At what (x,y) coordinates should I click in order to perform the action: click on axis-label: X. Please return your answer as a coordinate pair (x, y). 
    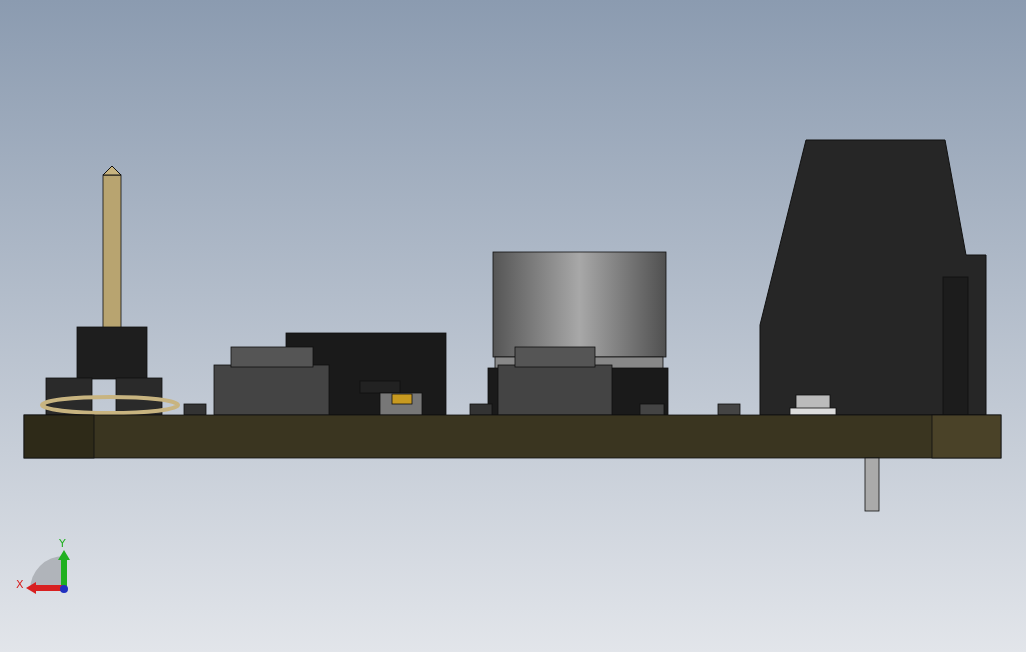
    Looking at the image, I should click on (20, 584).